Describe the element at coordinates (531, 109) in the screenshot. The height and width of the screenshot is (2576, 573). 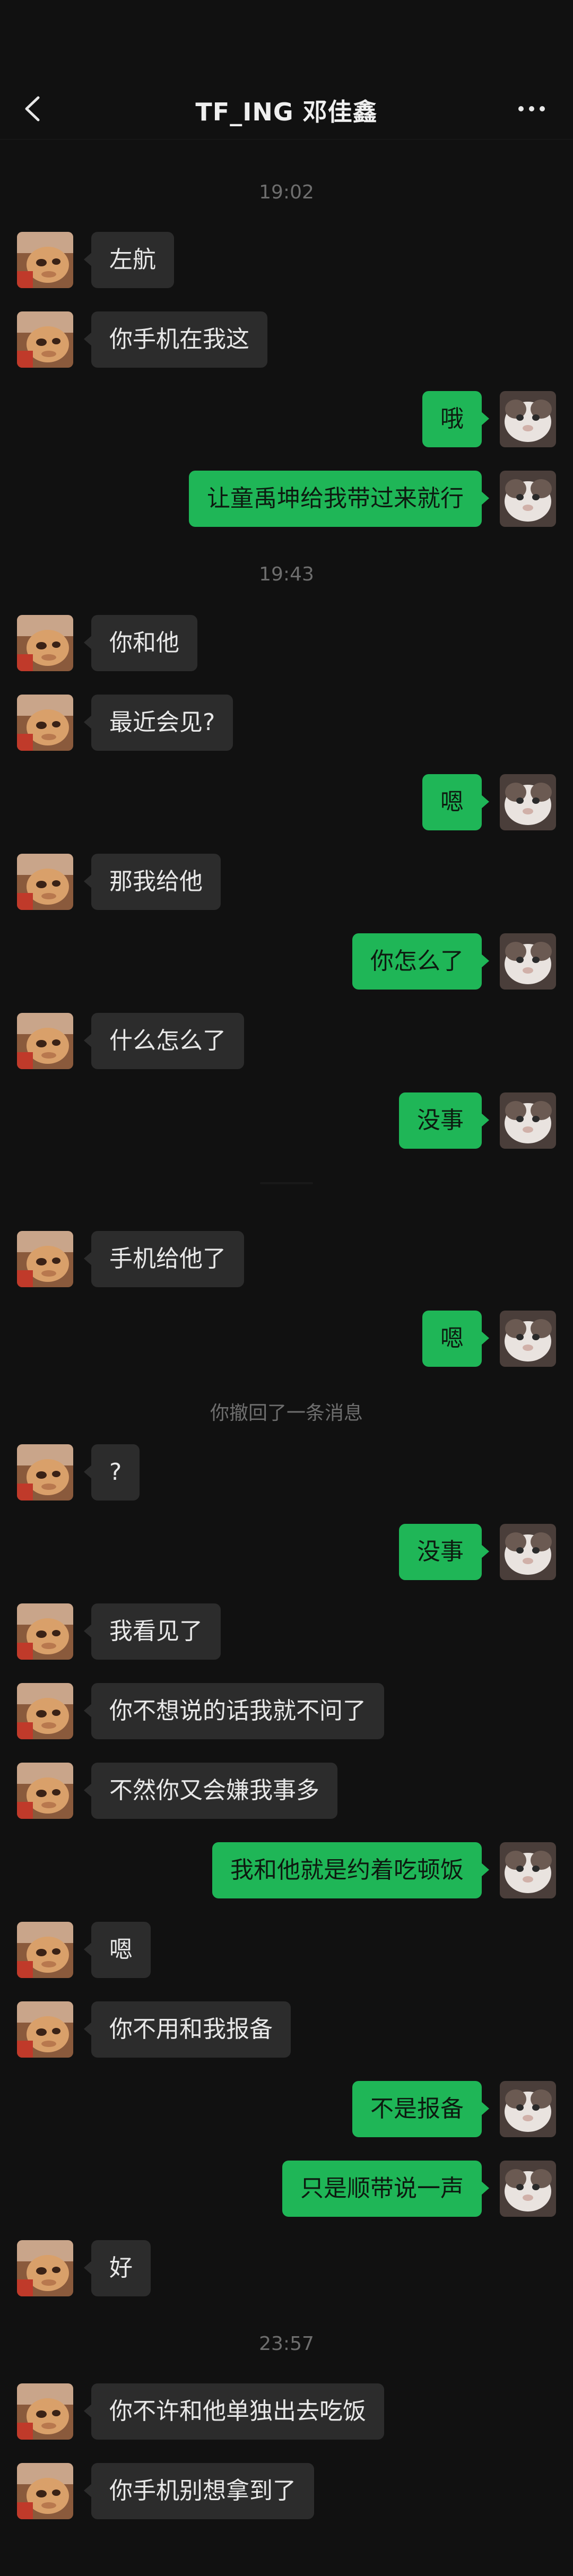
I see `more-options-icon` at that location.